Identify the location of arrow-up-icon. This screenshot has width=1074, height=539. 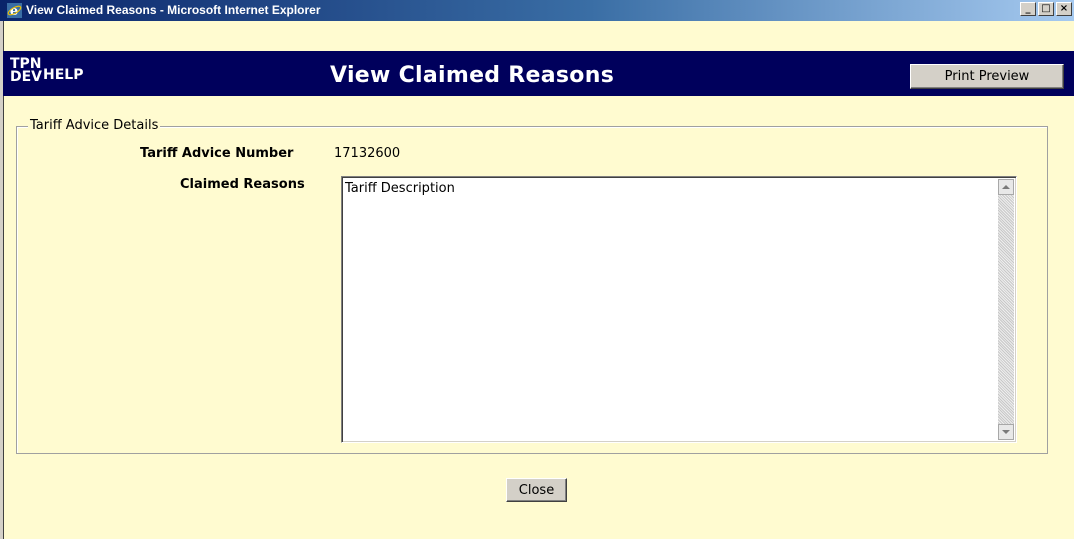
(1006, 187).